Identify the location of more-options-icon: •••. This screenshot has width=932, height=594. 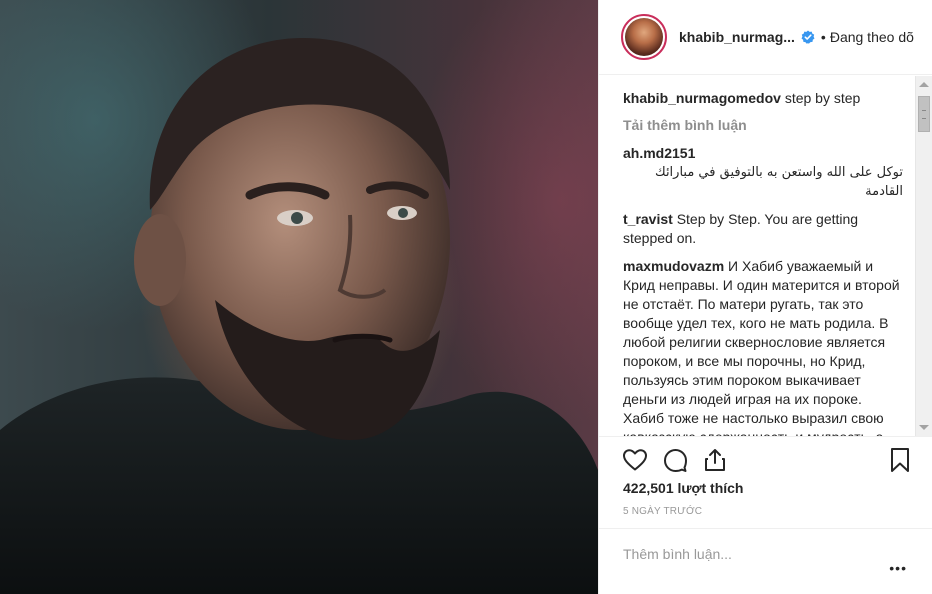
(898, 568).